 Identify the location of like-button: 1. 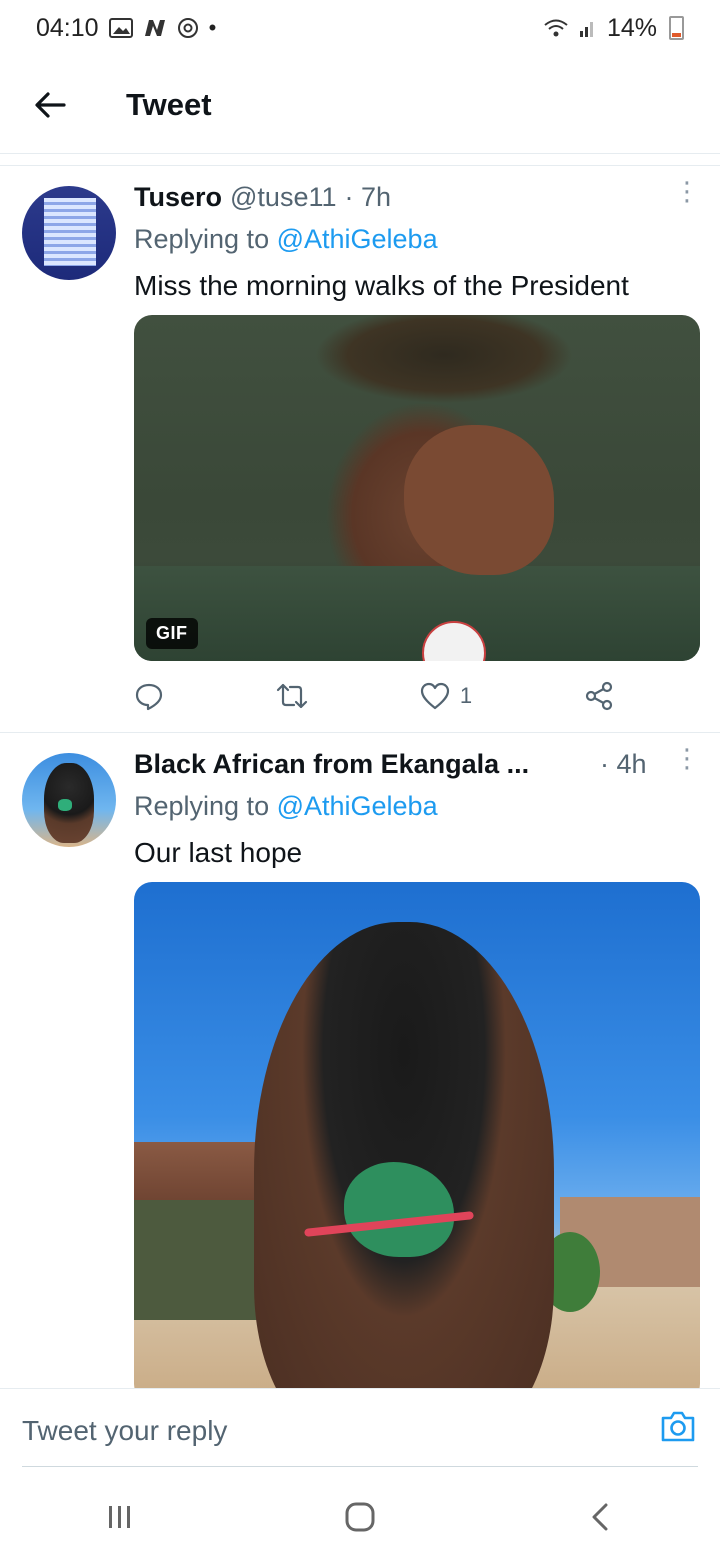
(446, 696).